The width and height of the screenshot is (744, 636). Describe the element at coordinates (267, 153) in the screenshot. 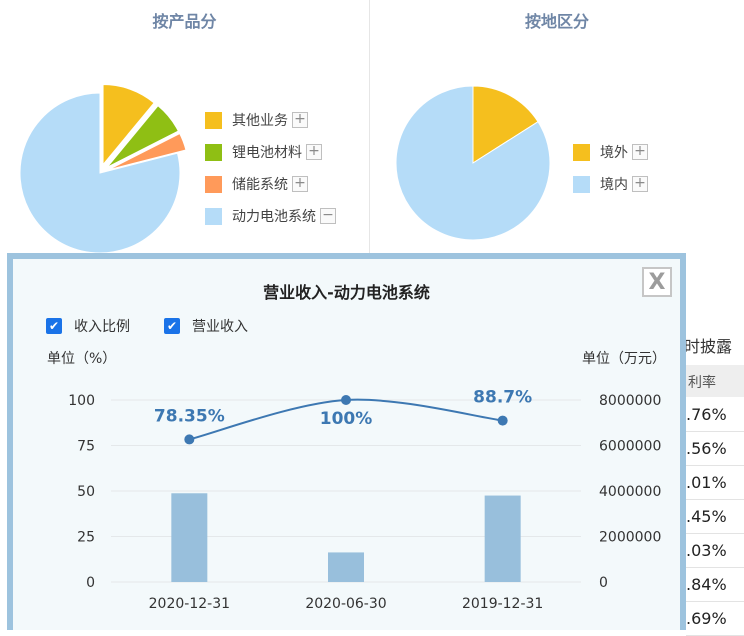

I see `legend-label: 锂电池材料` at that location.